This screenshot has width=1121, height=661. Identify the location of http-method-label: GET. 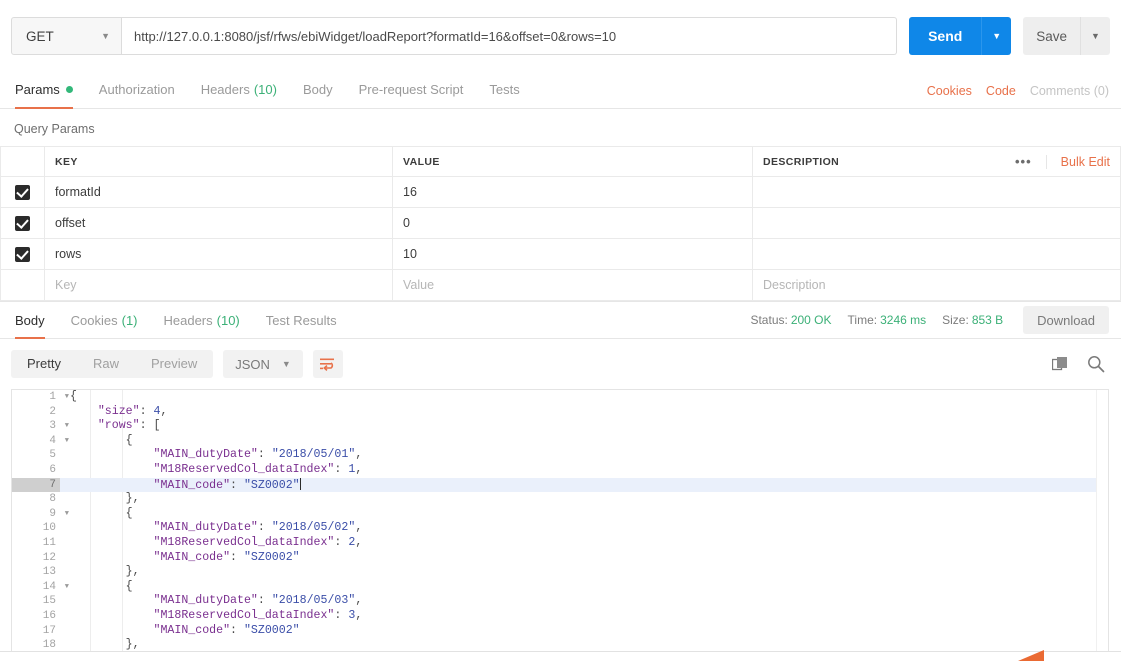
(40, 36).